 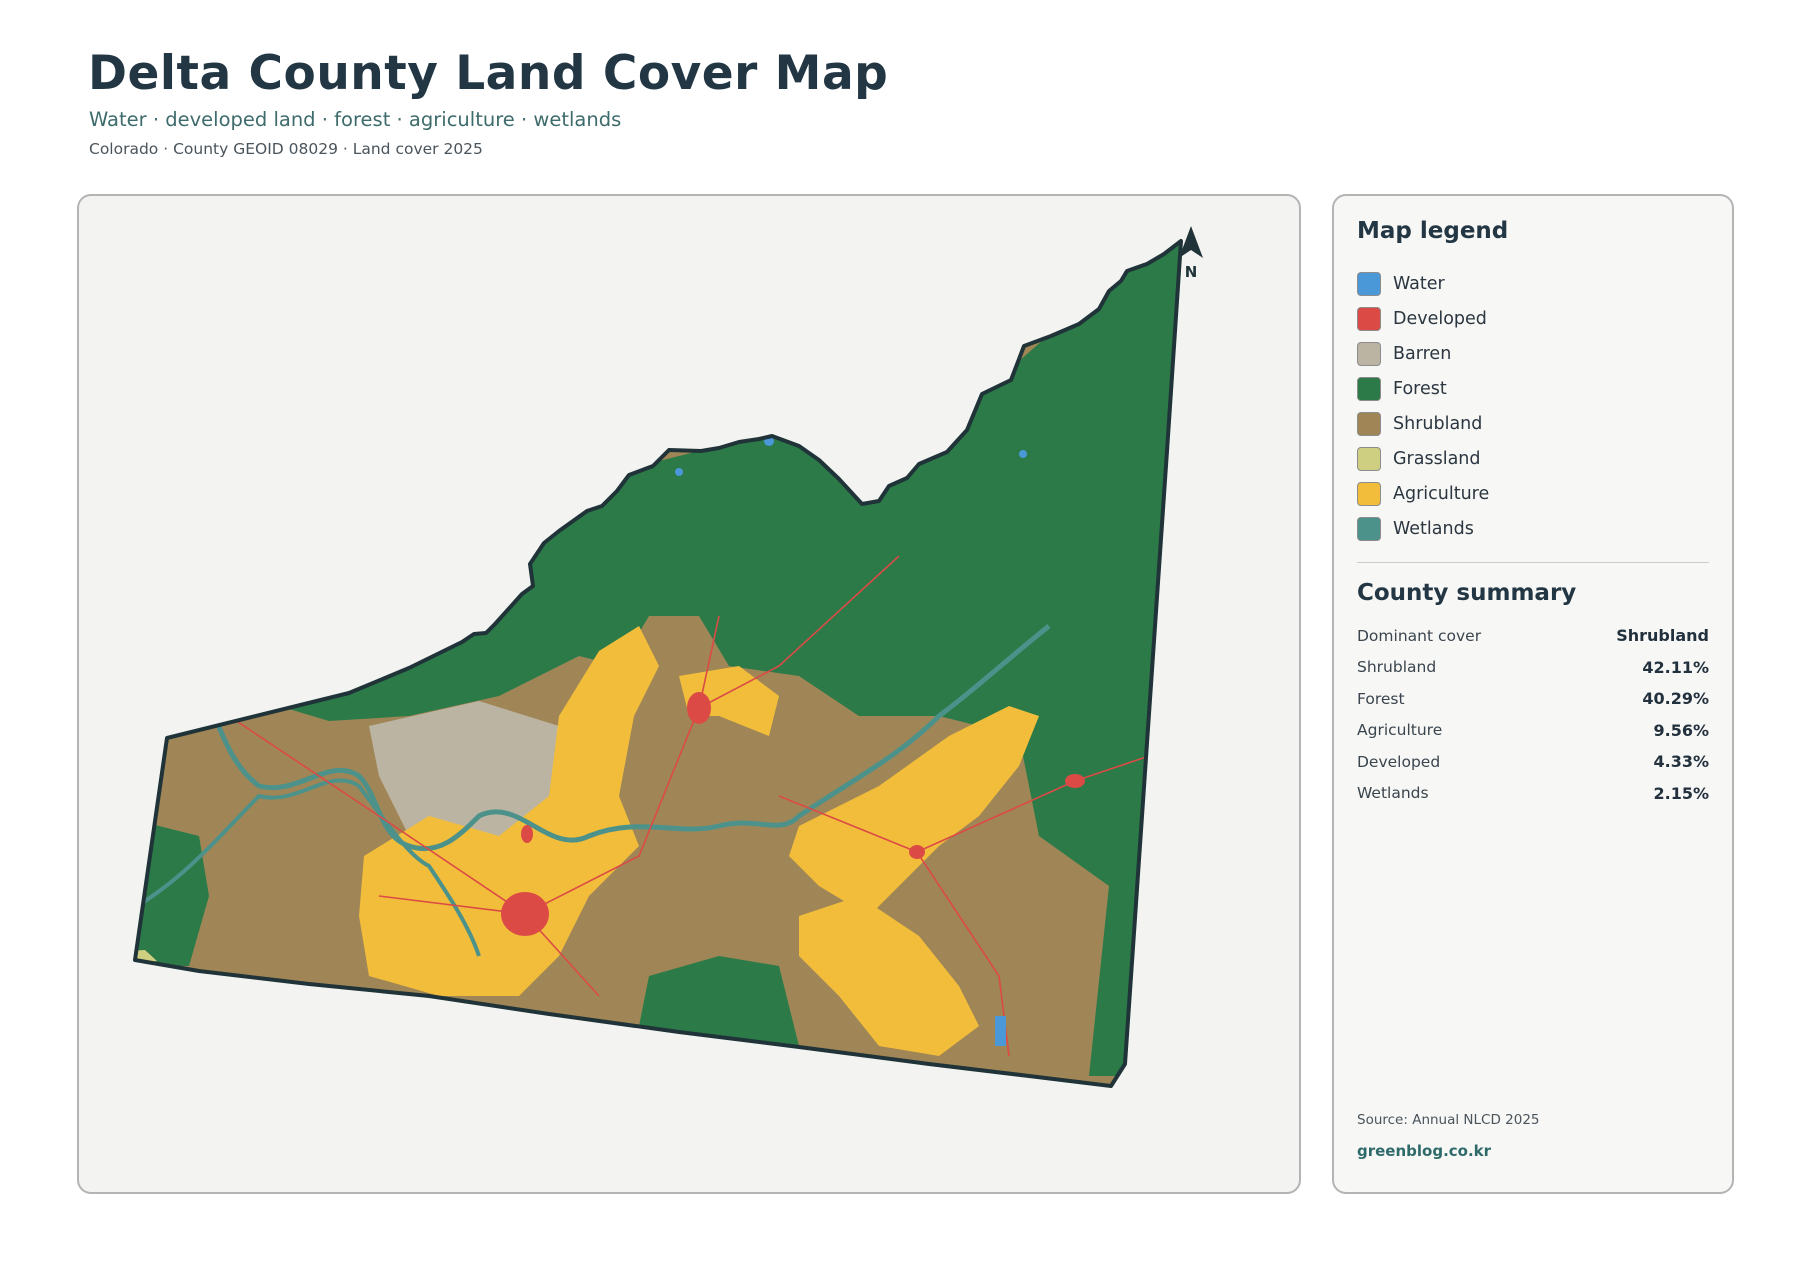 I want to click on credit-link: greenblog.co.kr, so click(x=1424, y=1151).